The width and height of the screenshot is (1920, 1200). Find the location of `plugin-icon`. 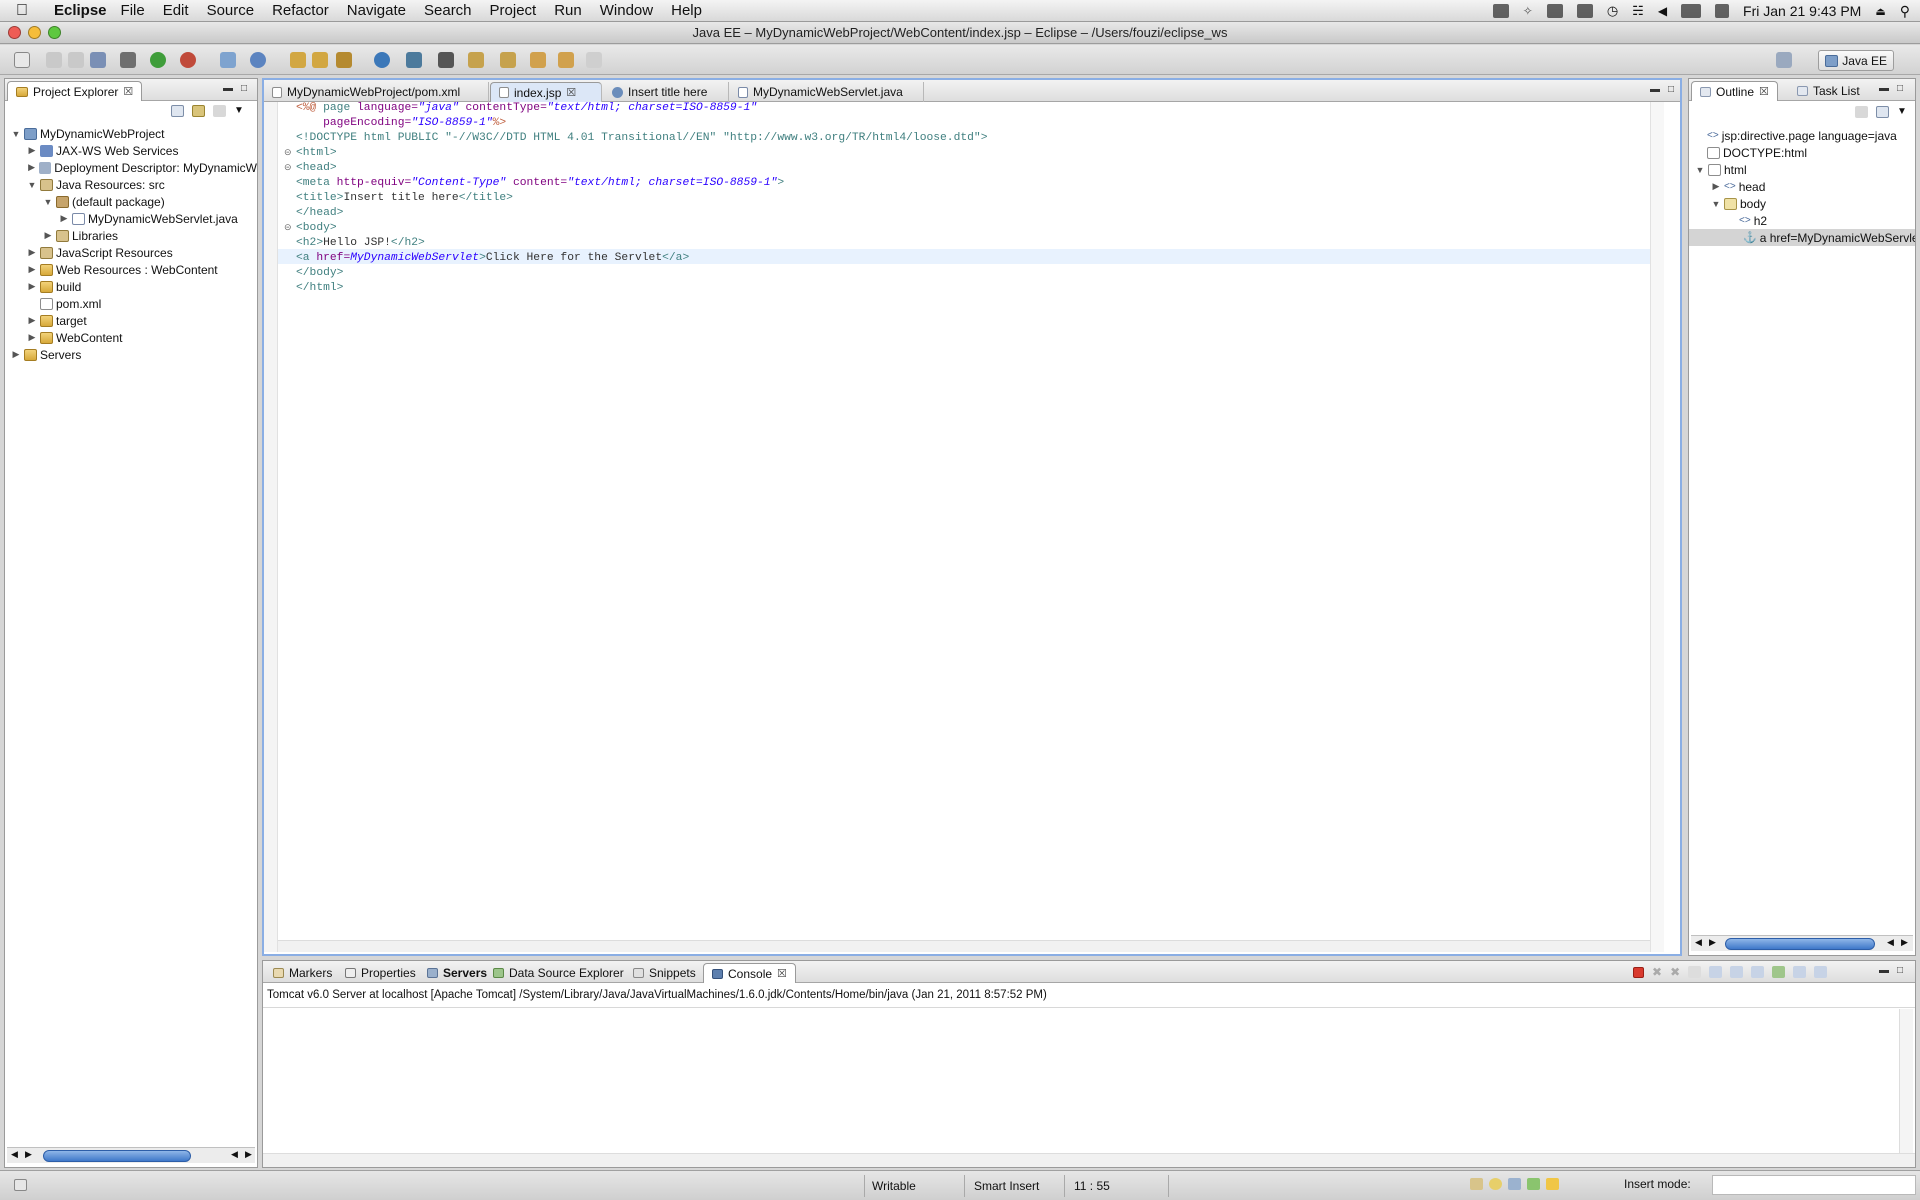

plugin-icon is located at coordinates (1533, 1184).